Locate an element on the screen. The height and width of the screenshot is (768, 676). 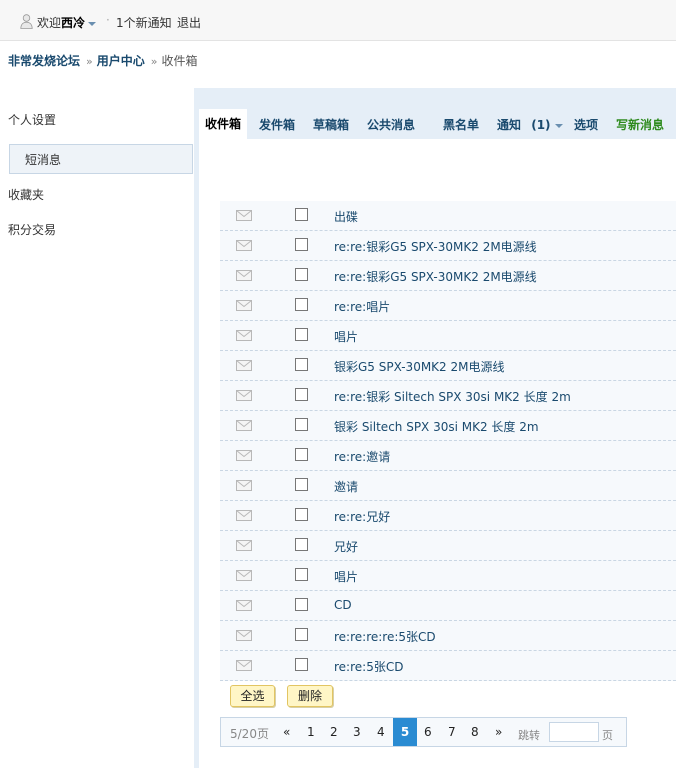
message-subject-link: re:re:兄好 is located at coordinates (362, 516).